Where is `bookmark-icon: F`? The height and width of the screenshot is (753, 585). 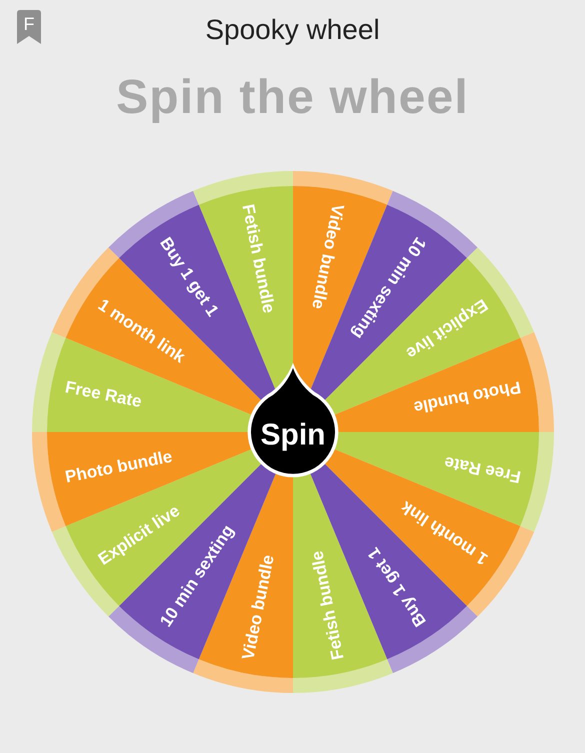 bookmark-icon: F is located at coordinates (29, 27).